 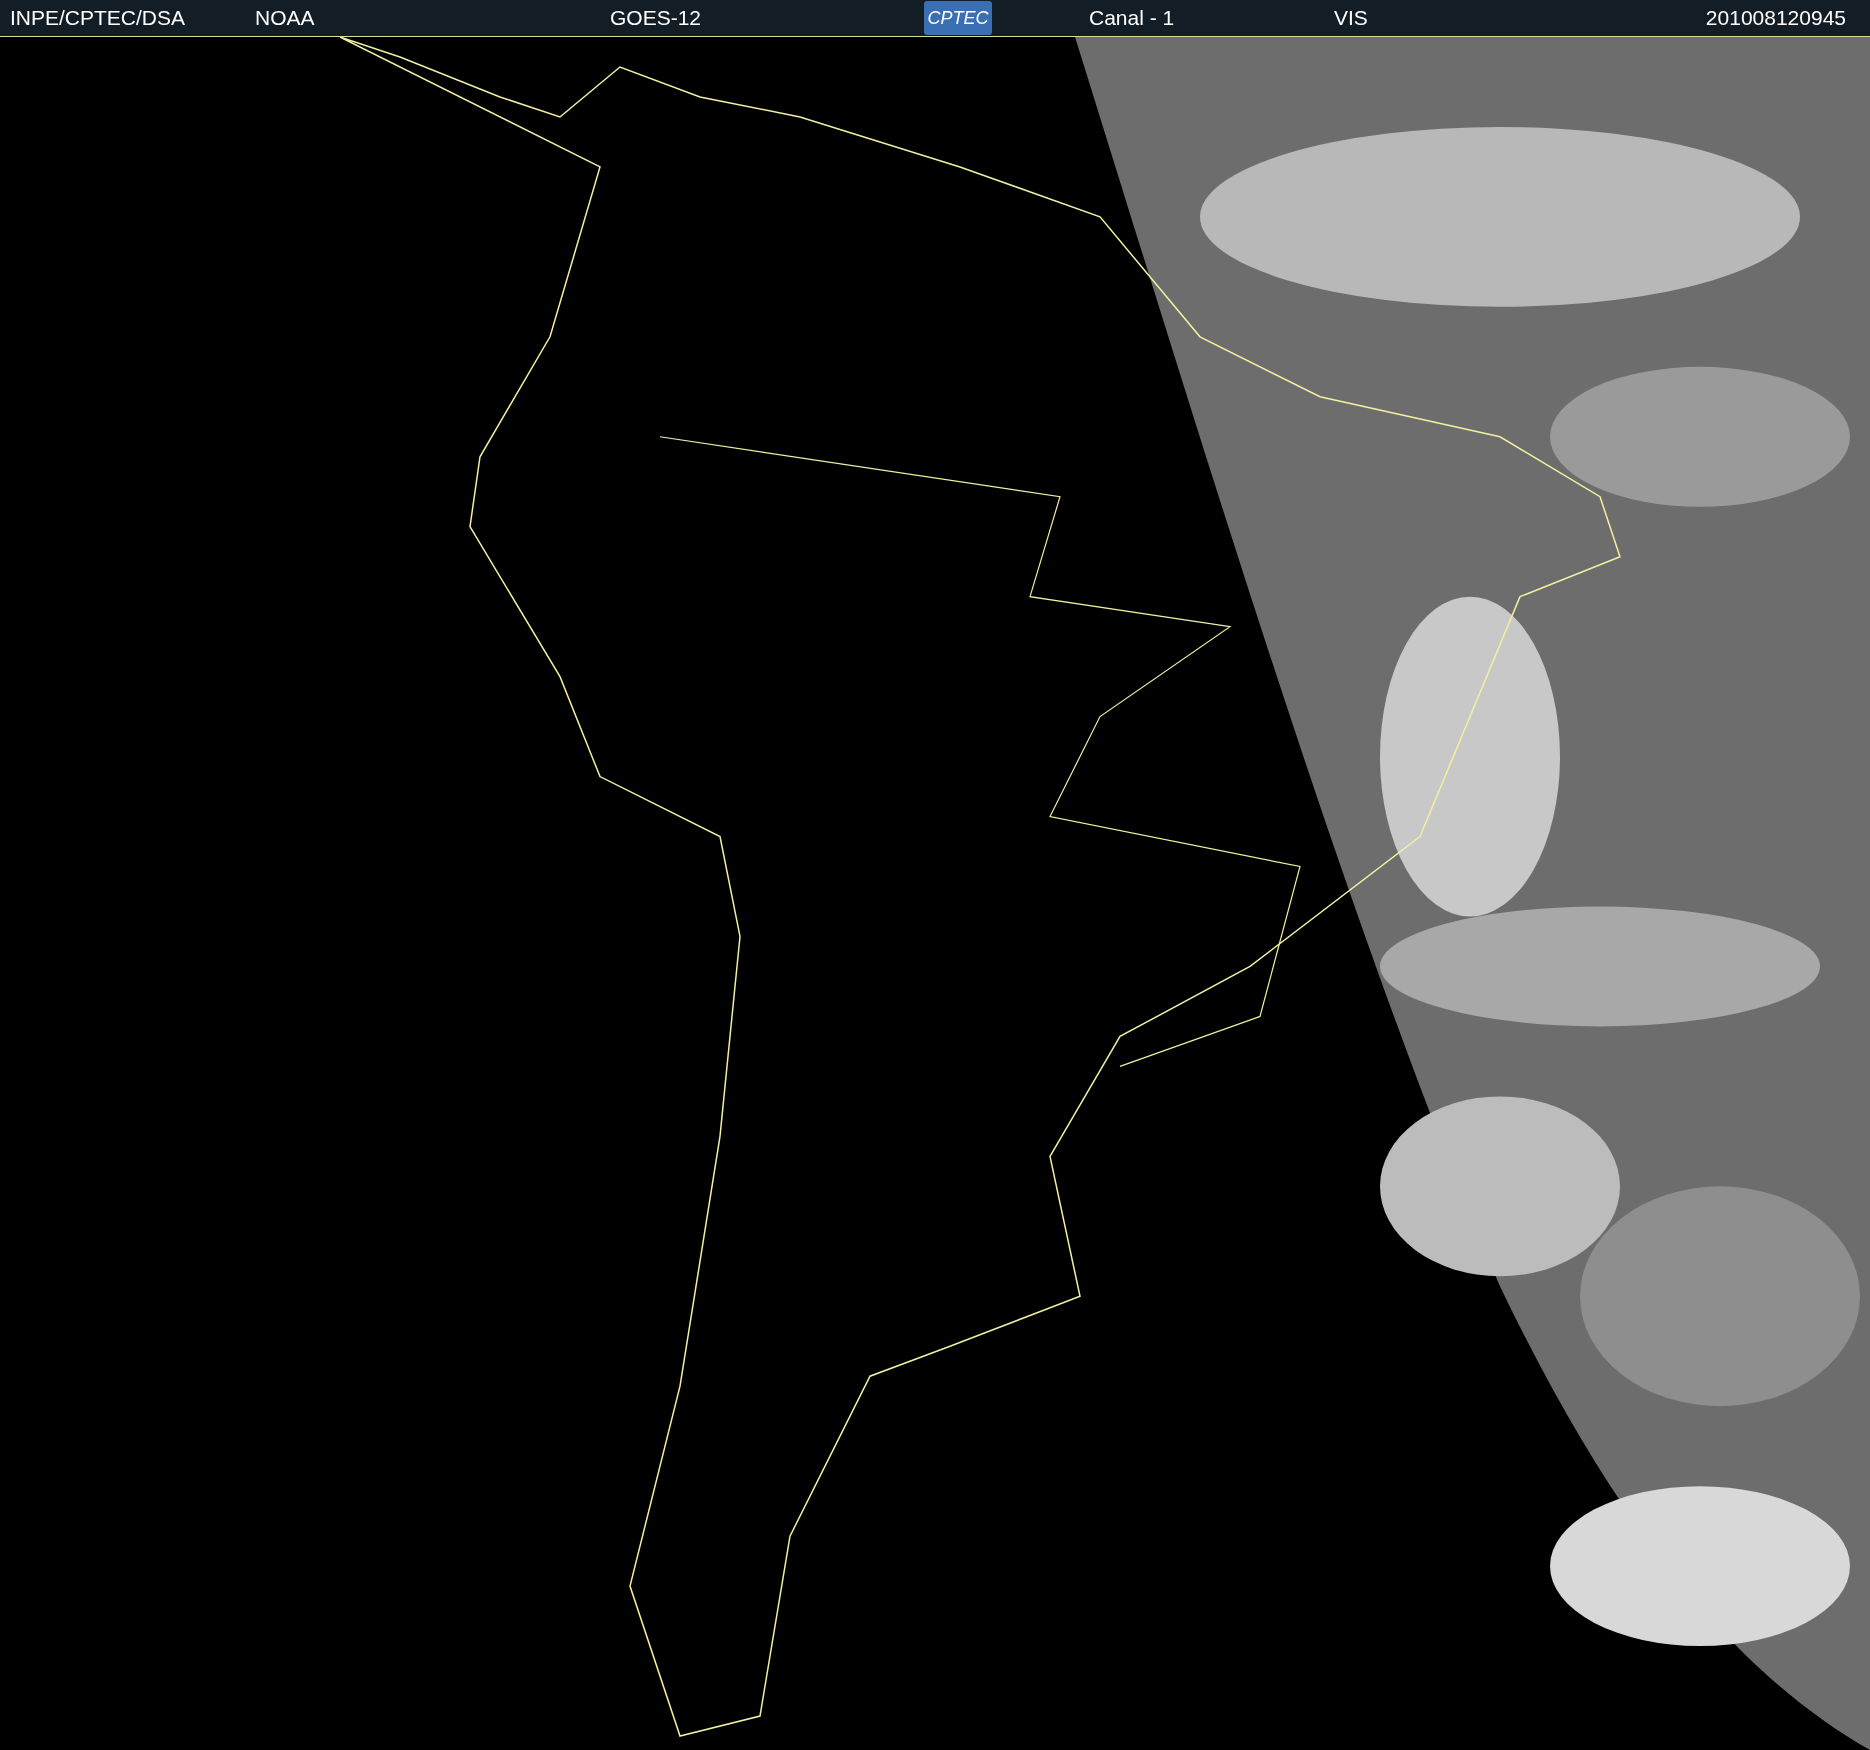 I want to click on cptec-logo: CPTEC, so click(x=958, y=18).